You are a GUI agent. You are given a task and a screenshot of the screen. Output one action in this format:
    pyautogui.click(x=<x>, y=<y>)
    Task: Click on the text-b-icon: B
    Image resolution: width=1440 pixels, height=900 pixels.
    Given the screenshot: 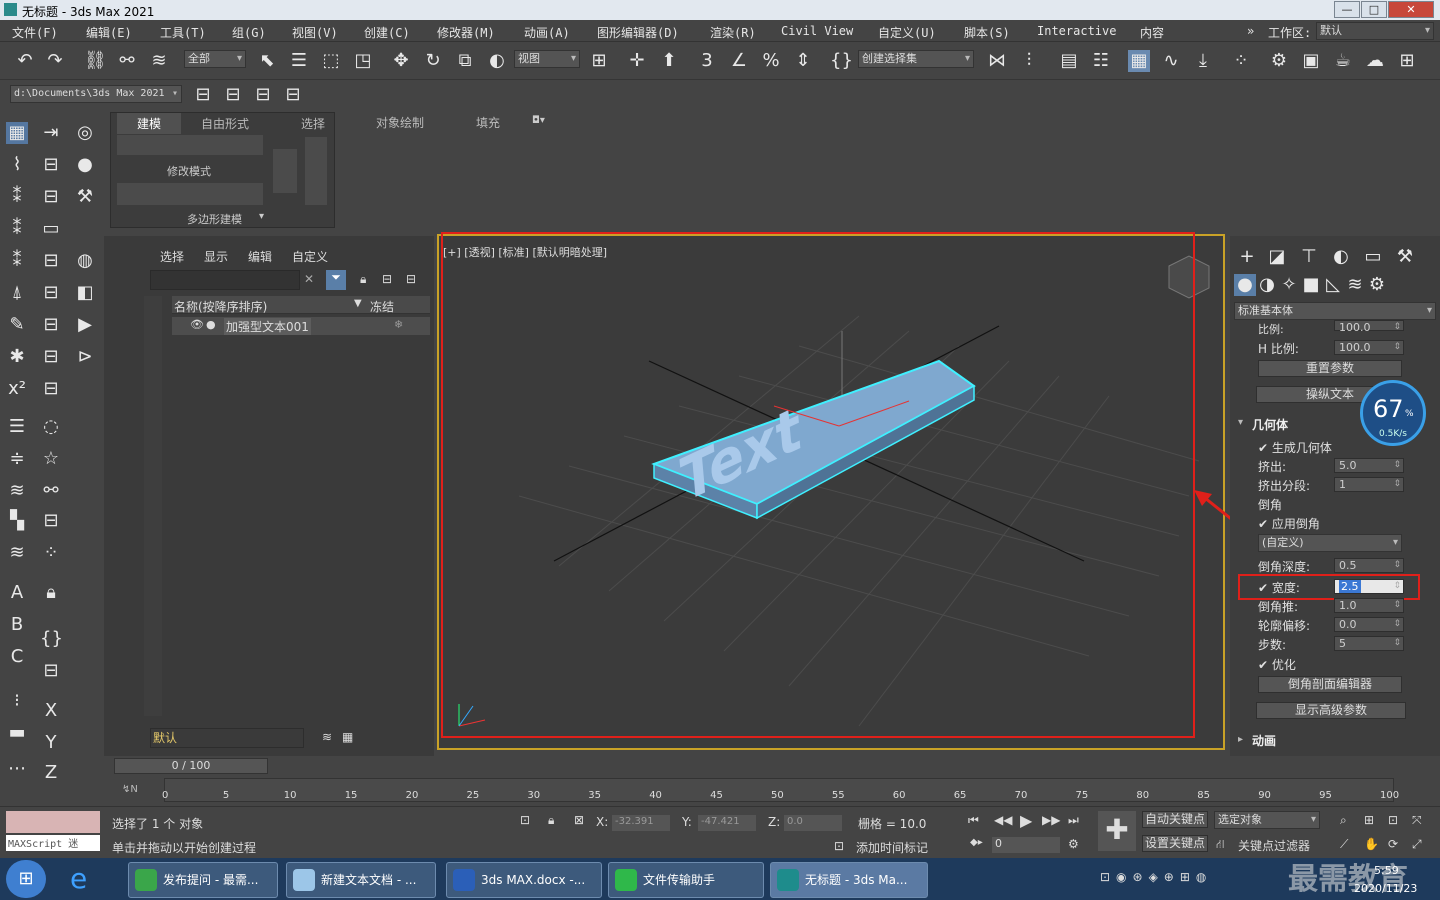 What is the action you would take?
    pyautogui.click(x=17, y=625)
    